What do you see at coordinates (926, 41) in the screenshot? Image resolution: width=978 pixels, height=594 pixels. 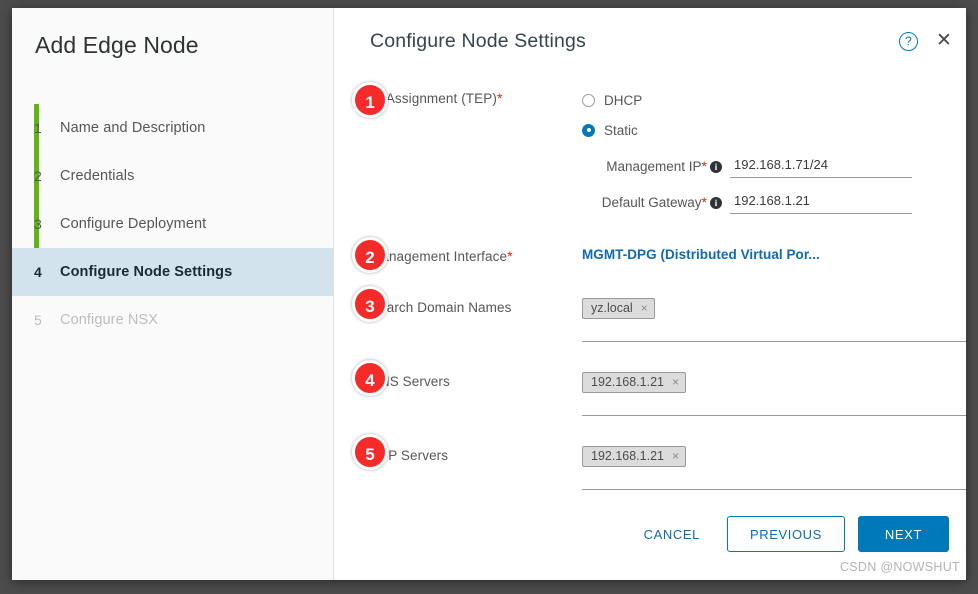 I see `header-icon-group: ? ✕` at bounding box center [926, 41].